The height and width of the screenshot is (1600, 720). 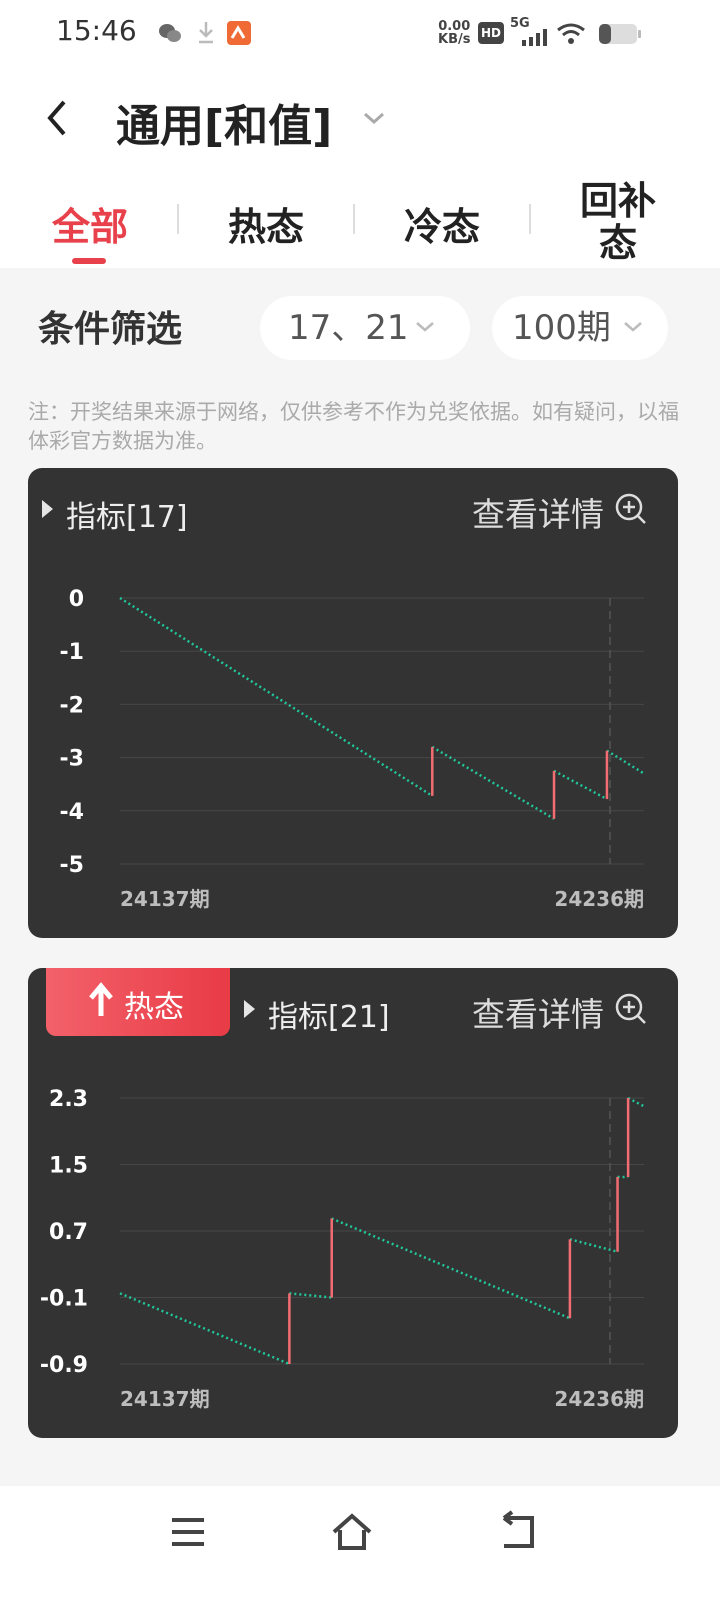 I want to click on y-tick-label: -0.1, so click(x=64, y=1299).